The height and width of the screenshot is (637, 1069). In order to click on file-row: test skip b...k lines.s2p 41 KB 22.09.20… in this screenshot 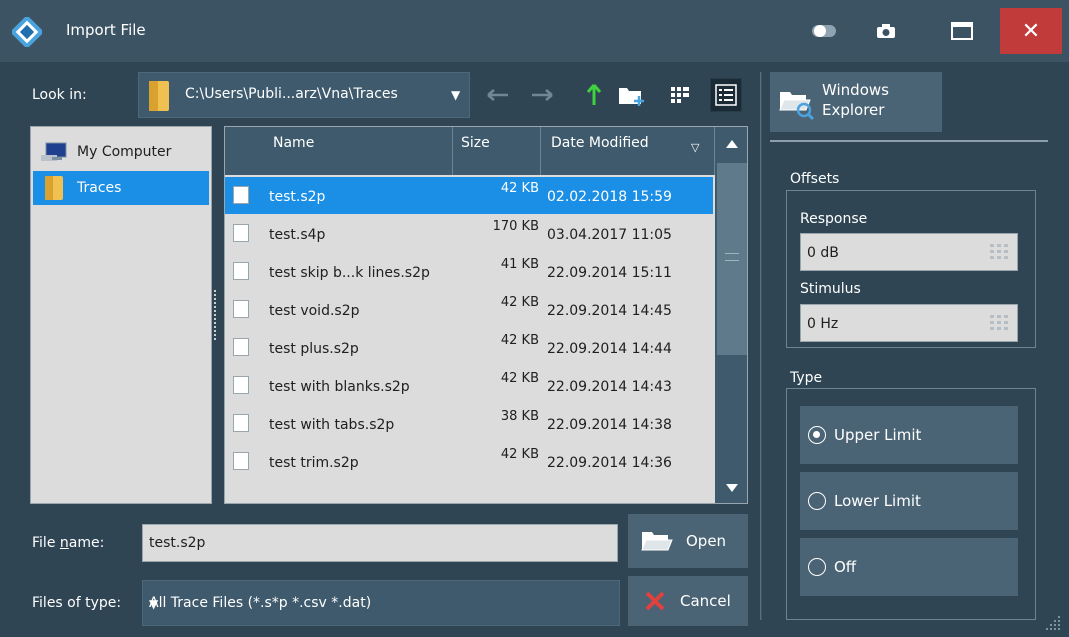, I will do `click(469, 271)`.